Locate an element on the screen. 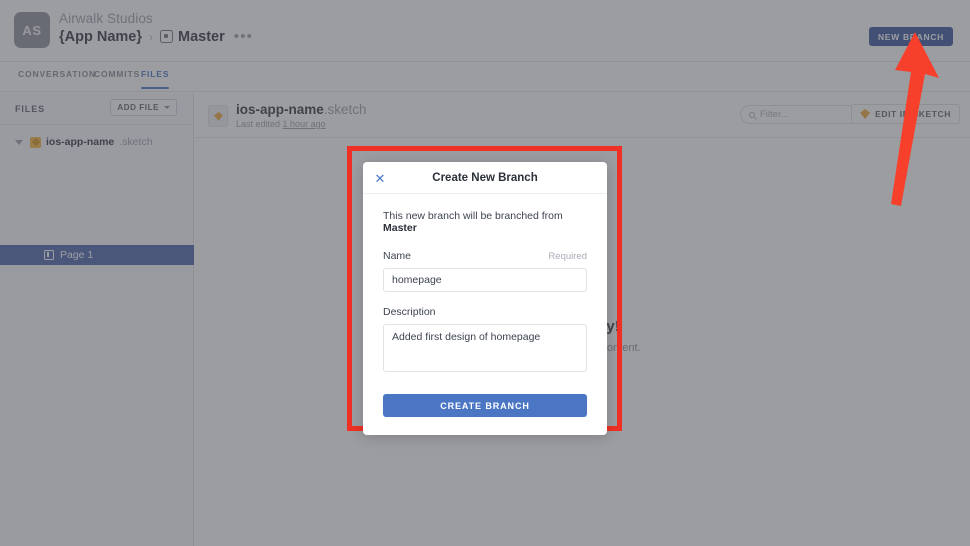  description-label: Description is located at coordinates (409, 312).